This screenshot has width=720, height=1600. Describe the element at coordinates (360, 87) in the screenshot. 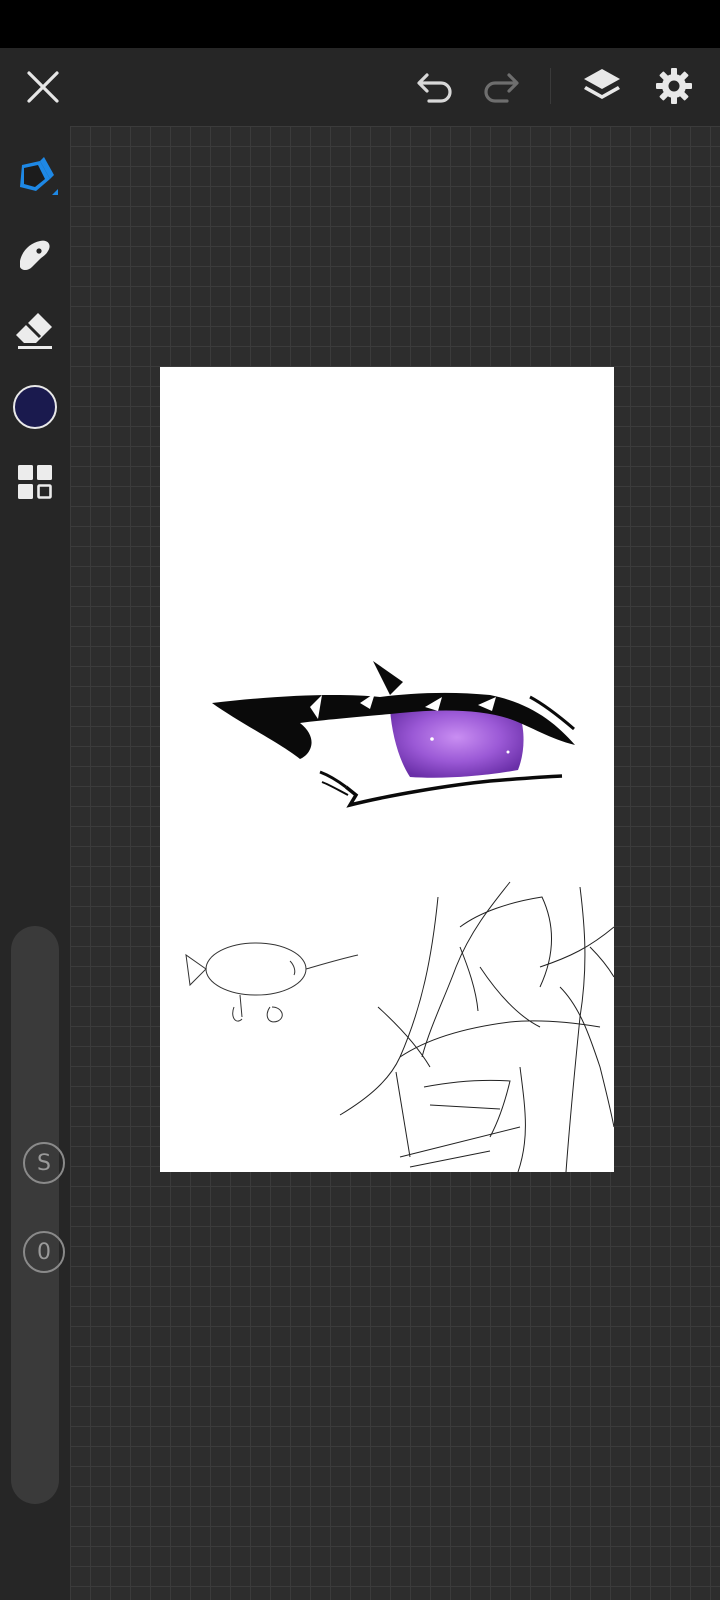

I see `top-toolbar` at that location.